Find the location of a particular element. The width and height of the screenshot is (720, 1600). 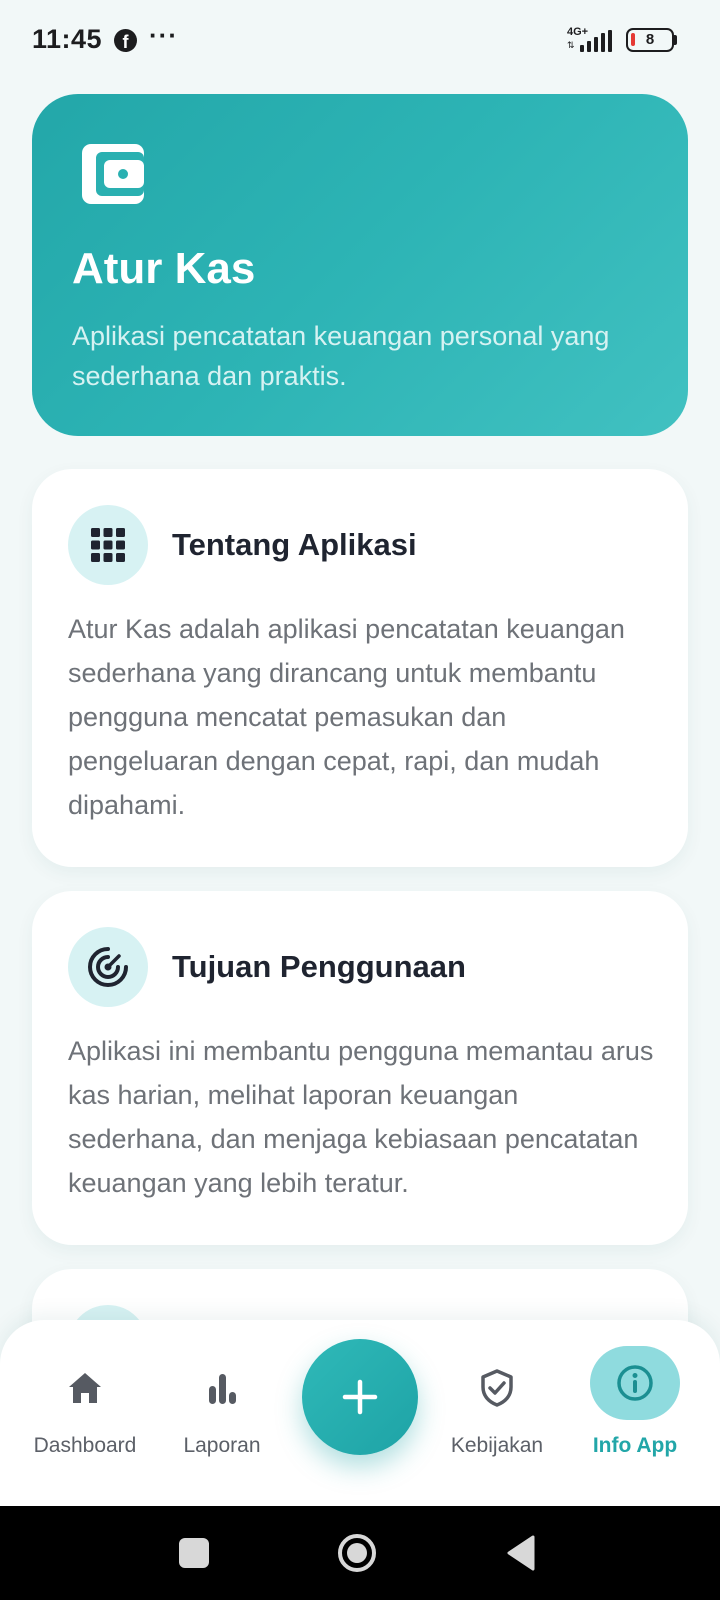

battery-tip is located at coordinates (675, 40).